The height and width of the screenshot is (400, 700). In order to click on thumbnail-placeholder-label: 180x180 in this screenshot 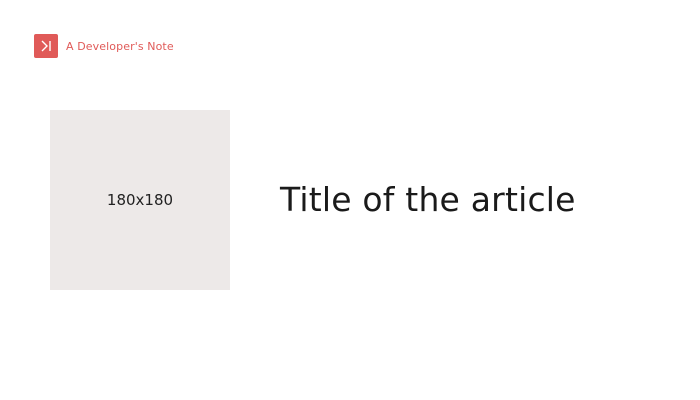, I will do `click(140, 200)`.